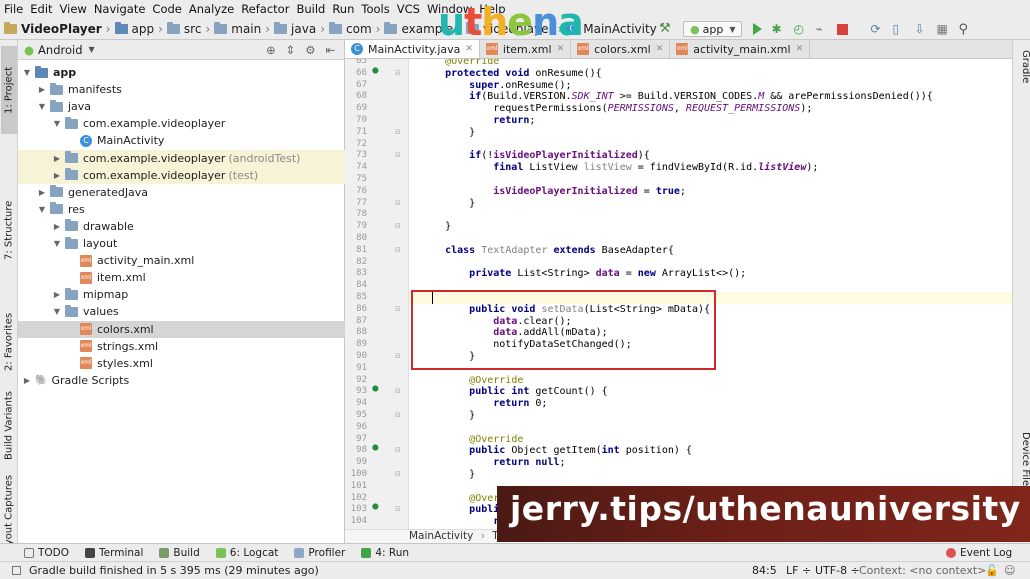  Describe the element at coordinates (331, 50) in the screenshot. I see `hide-panel-icon: ⇤` at that location.